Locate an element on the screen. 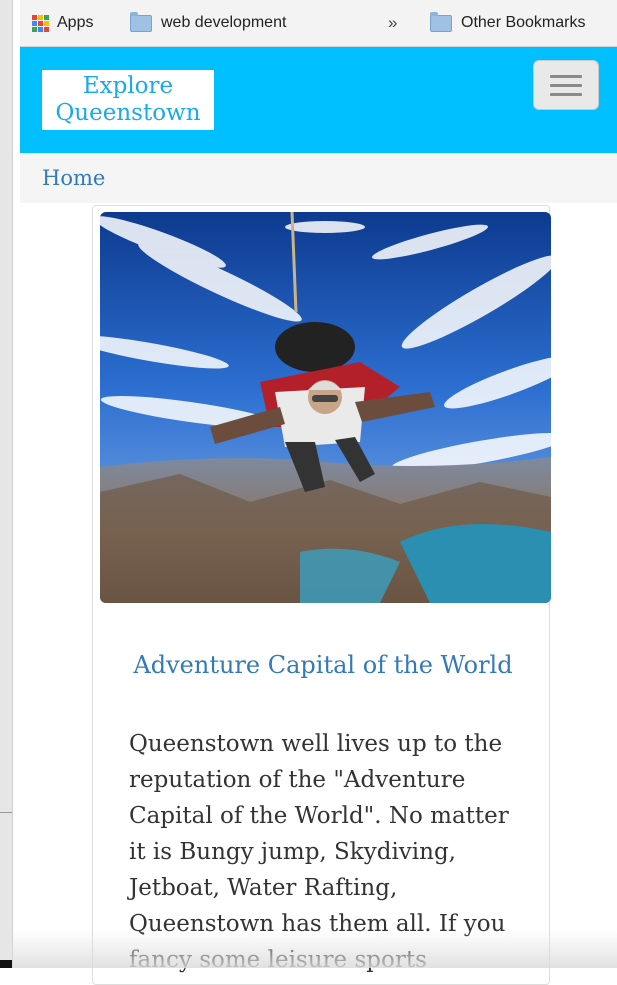 The image size is (617, 985). brand-line-1: Explore is located at coordinates (128, 86).